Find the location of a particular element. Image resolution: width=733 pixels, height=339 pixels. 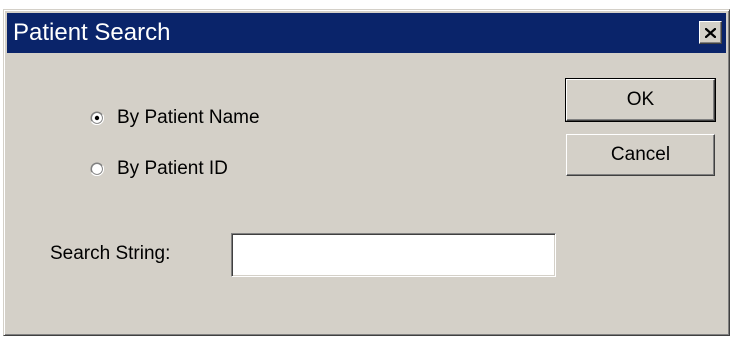

close-button is located at coordinates (710, 32).